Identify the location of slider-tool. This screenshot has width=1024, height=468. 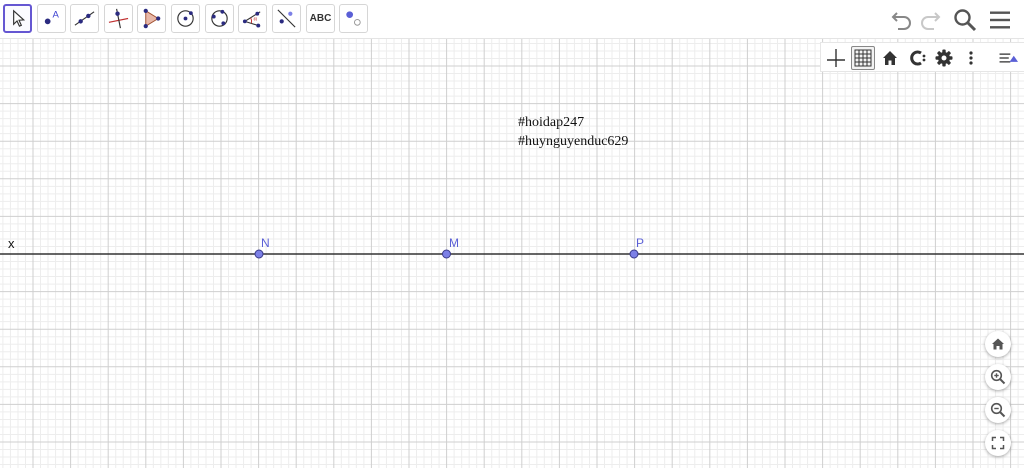
(353, 18).